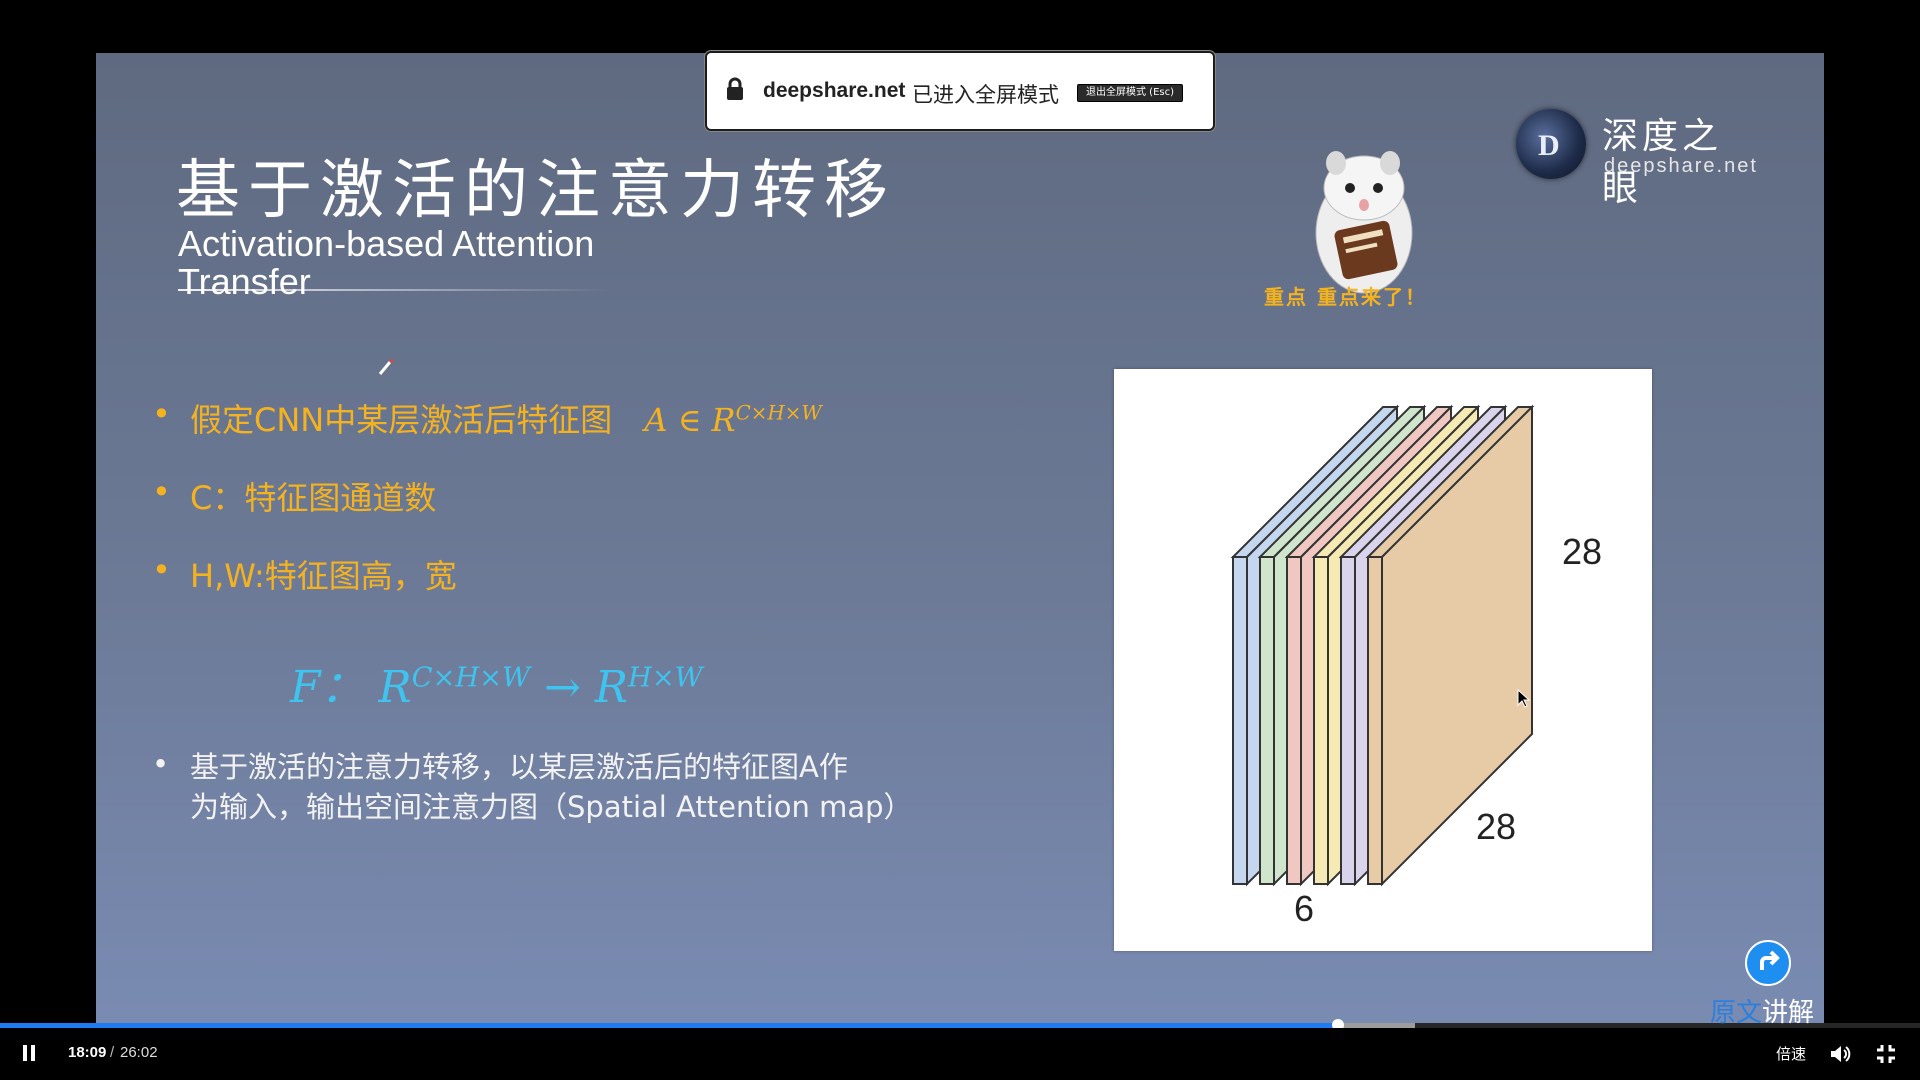 This screenshot has height=1080, width=1920. Describe the element at coordinates (1364, 222) in the screenshot. I see `hamster-mascot-icon` at that location.